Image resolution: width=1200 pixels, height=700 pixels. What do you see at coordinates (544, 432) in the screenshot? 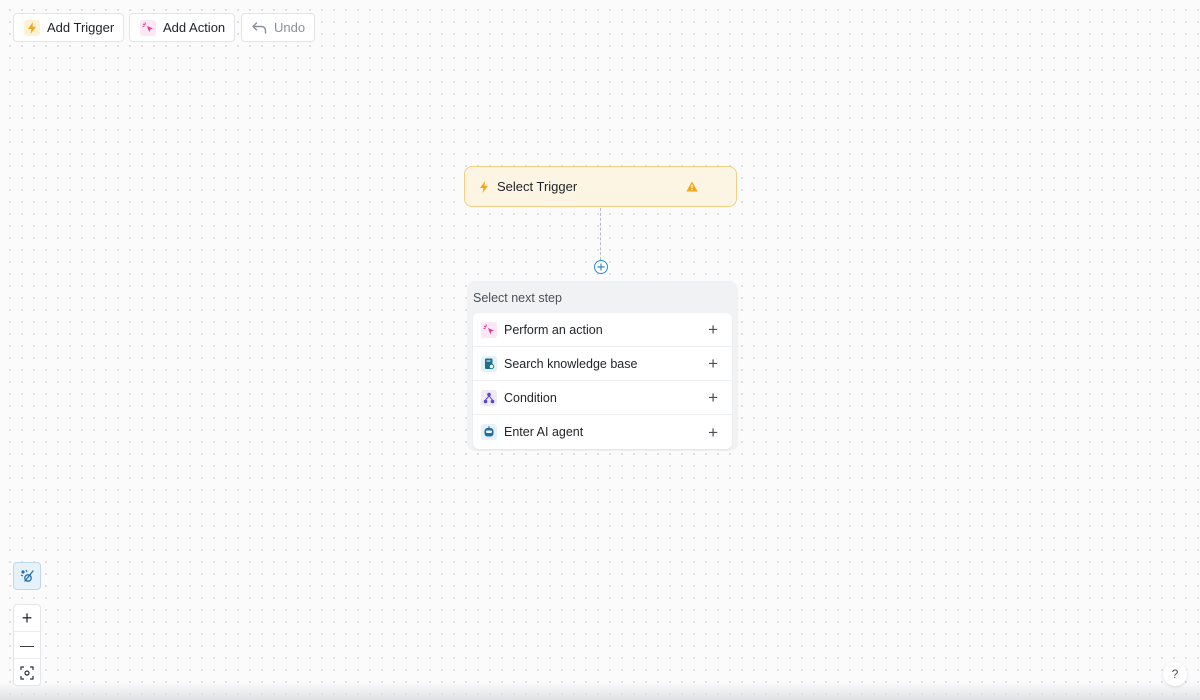
I see `option-label: Enter AI agent` at bounding box center [544, 432].